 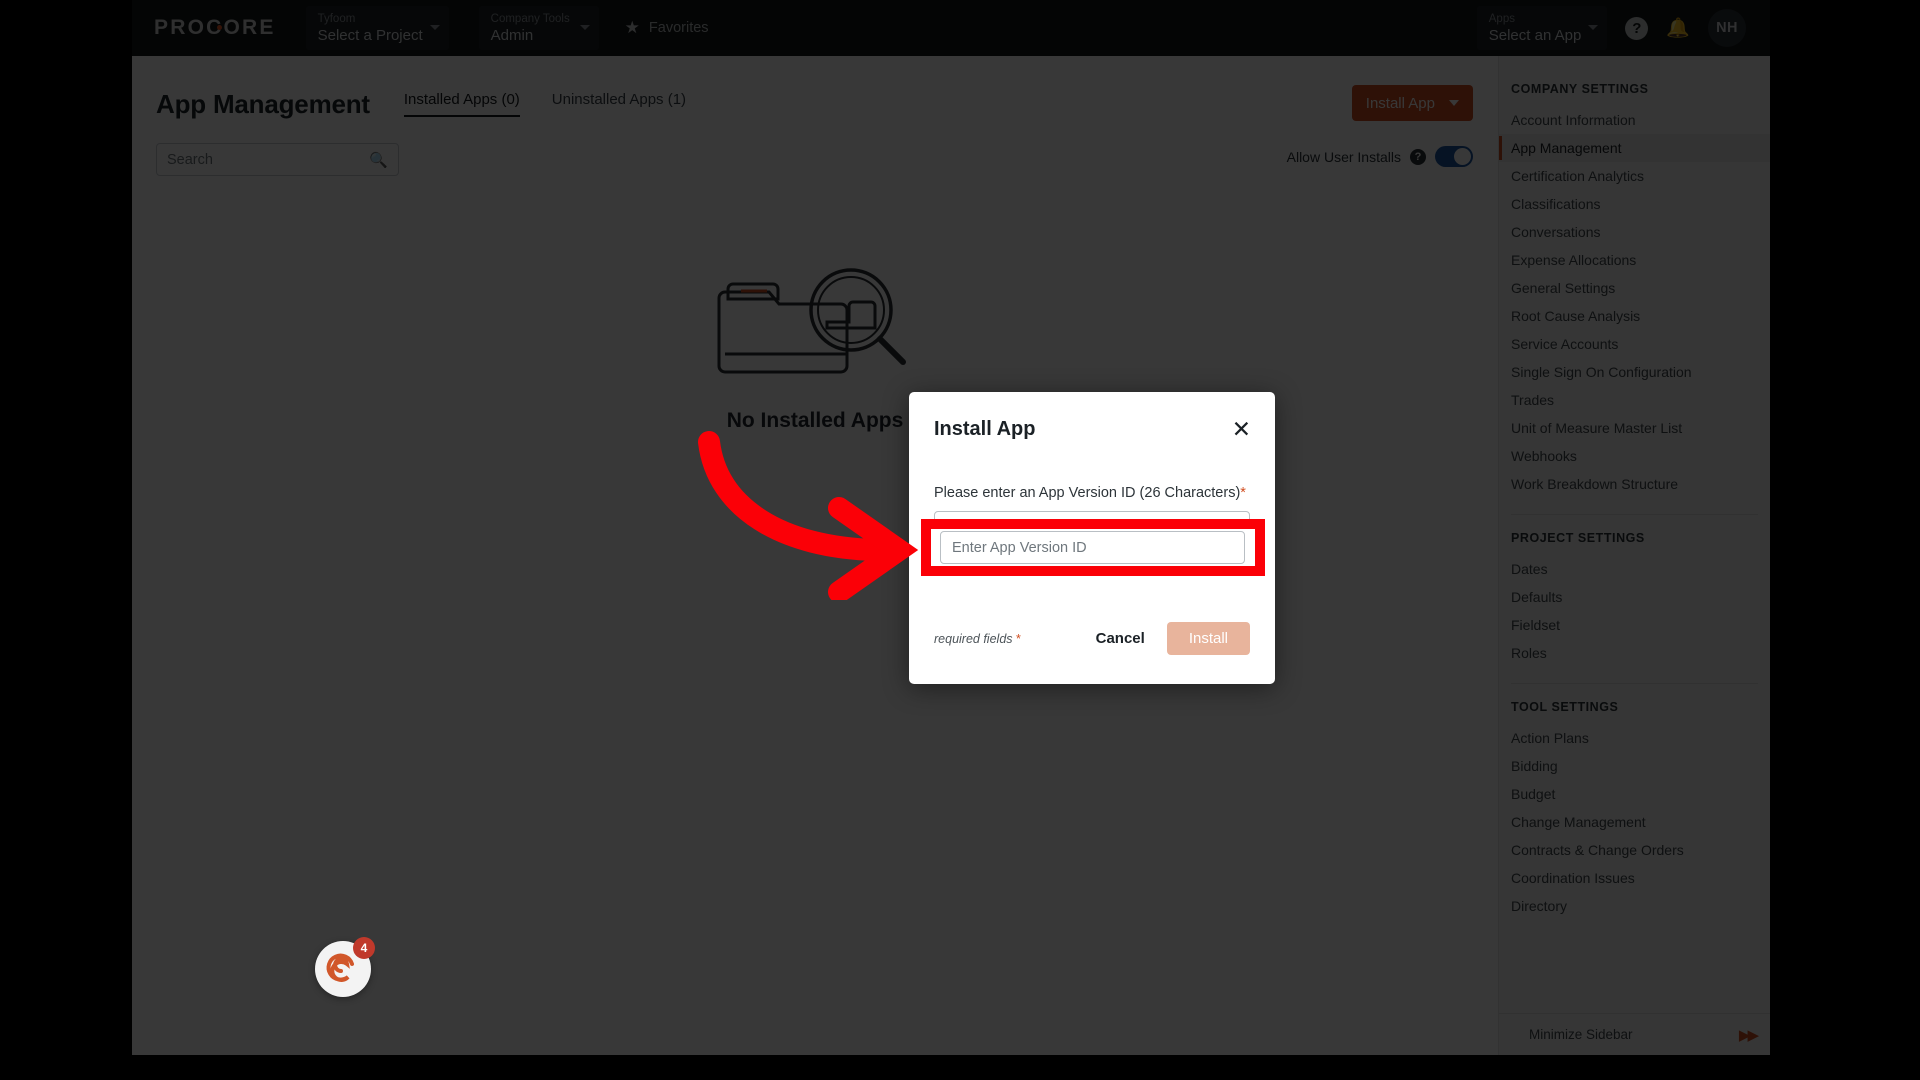 What do you see at coordinates (530, 18) in the screenshot?
I see `company-tools-label: Company Tools` at bounding box center [530, 18].